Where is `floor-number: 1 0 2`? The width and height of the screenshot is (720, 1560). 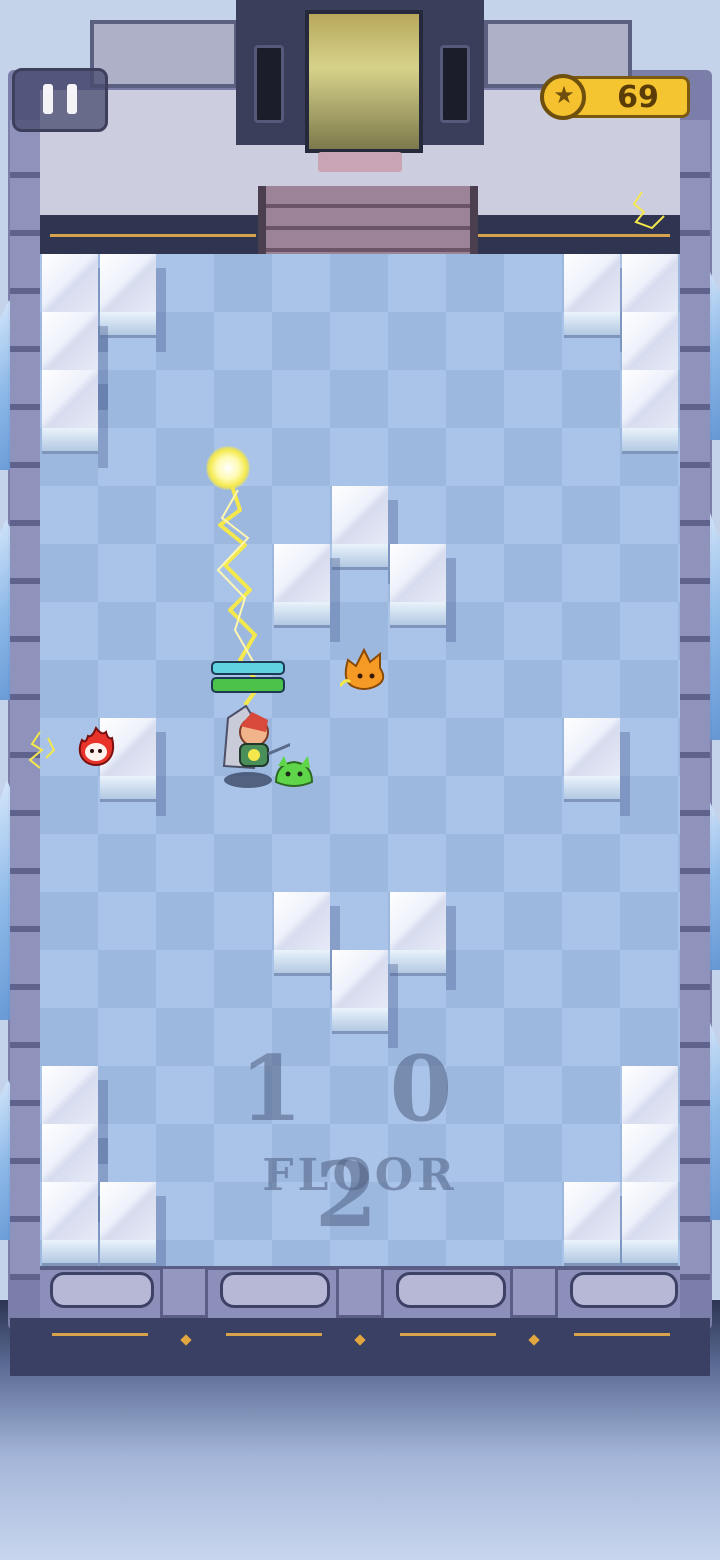 floor-number: 1 0 2 is located at coordinates (360, 1142).